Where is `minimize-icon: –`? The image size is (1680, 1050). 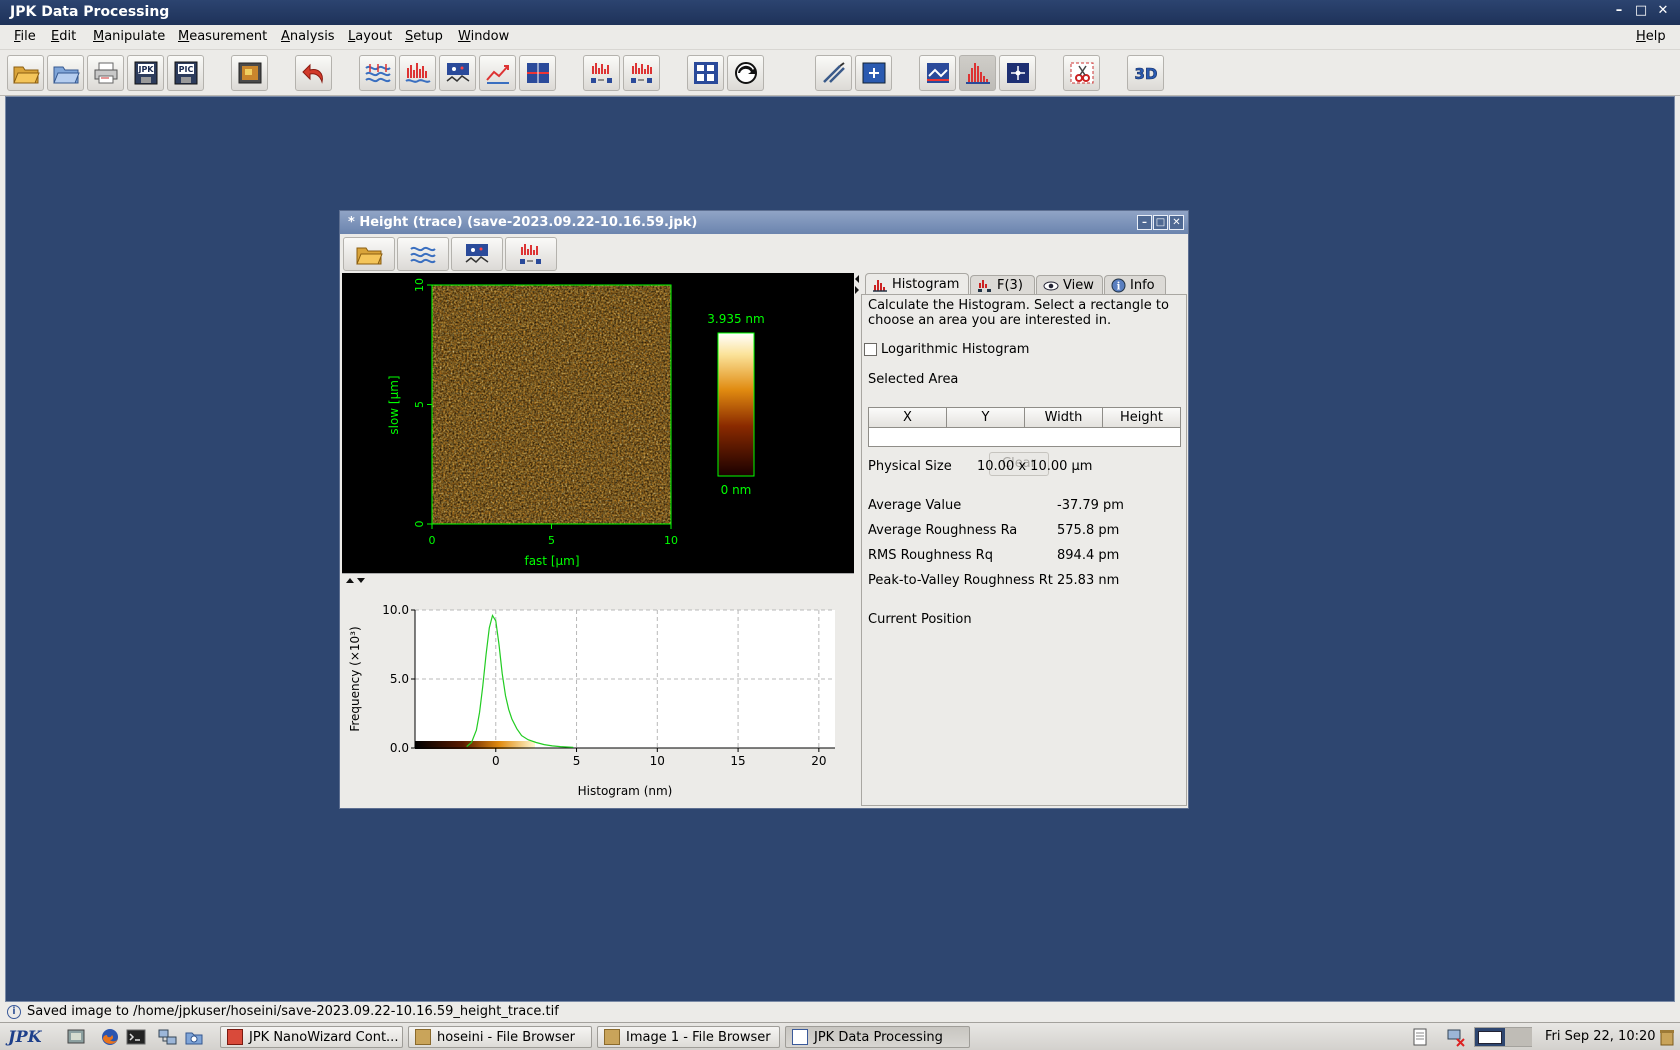 minimize-icon: – is located at coordinates (1619, 11).